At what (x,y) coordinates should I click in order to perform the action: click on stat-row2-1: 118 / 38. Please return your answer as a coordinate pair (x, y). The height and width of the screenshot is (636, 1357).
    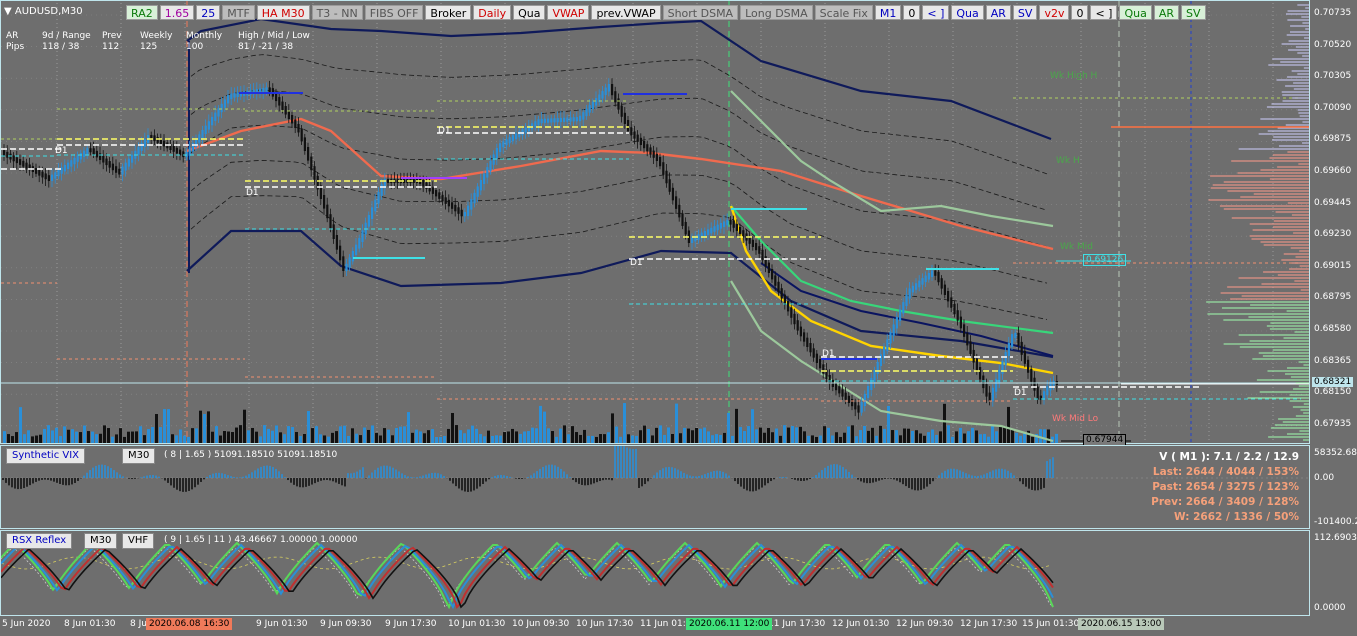
    Looking at the image, I should click on (61, 47).